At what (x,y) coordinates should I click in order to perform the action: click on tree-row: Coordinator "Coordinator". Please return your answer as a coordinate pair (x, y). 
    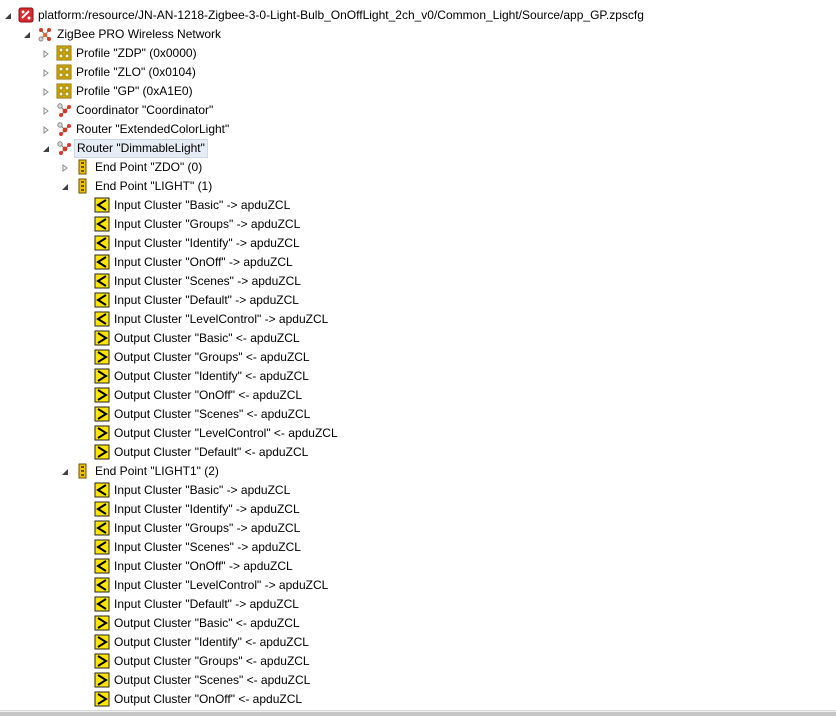
    Looking at the image, I should click on (418, 110).